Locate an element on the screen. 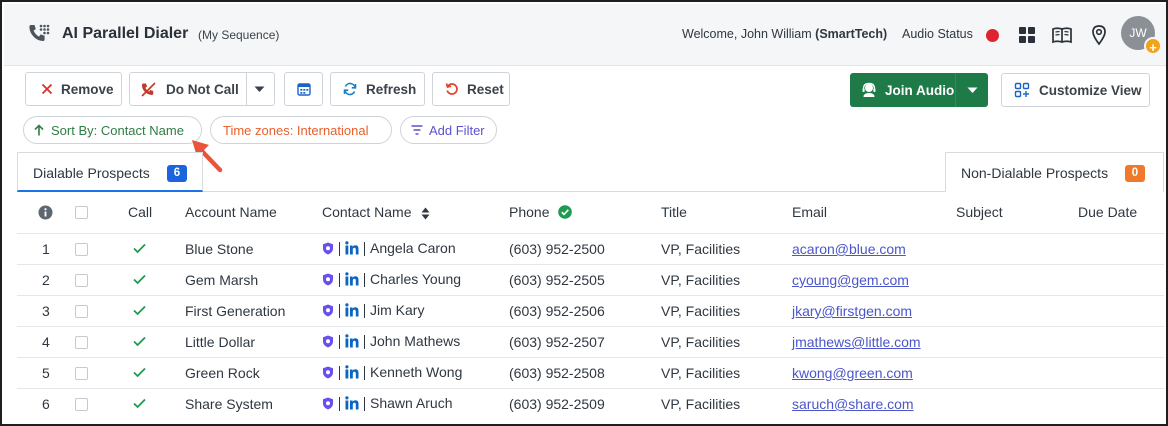 This screenshot has height=426, width=1168. contact-name-text: Shawn Aruch is located at coordinates (411, 403).